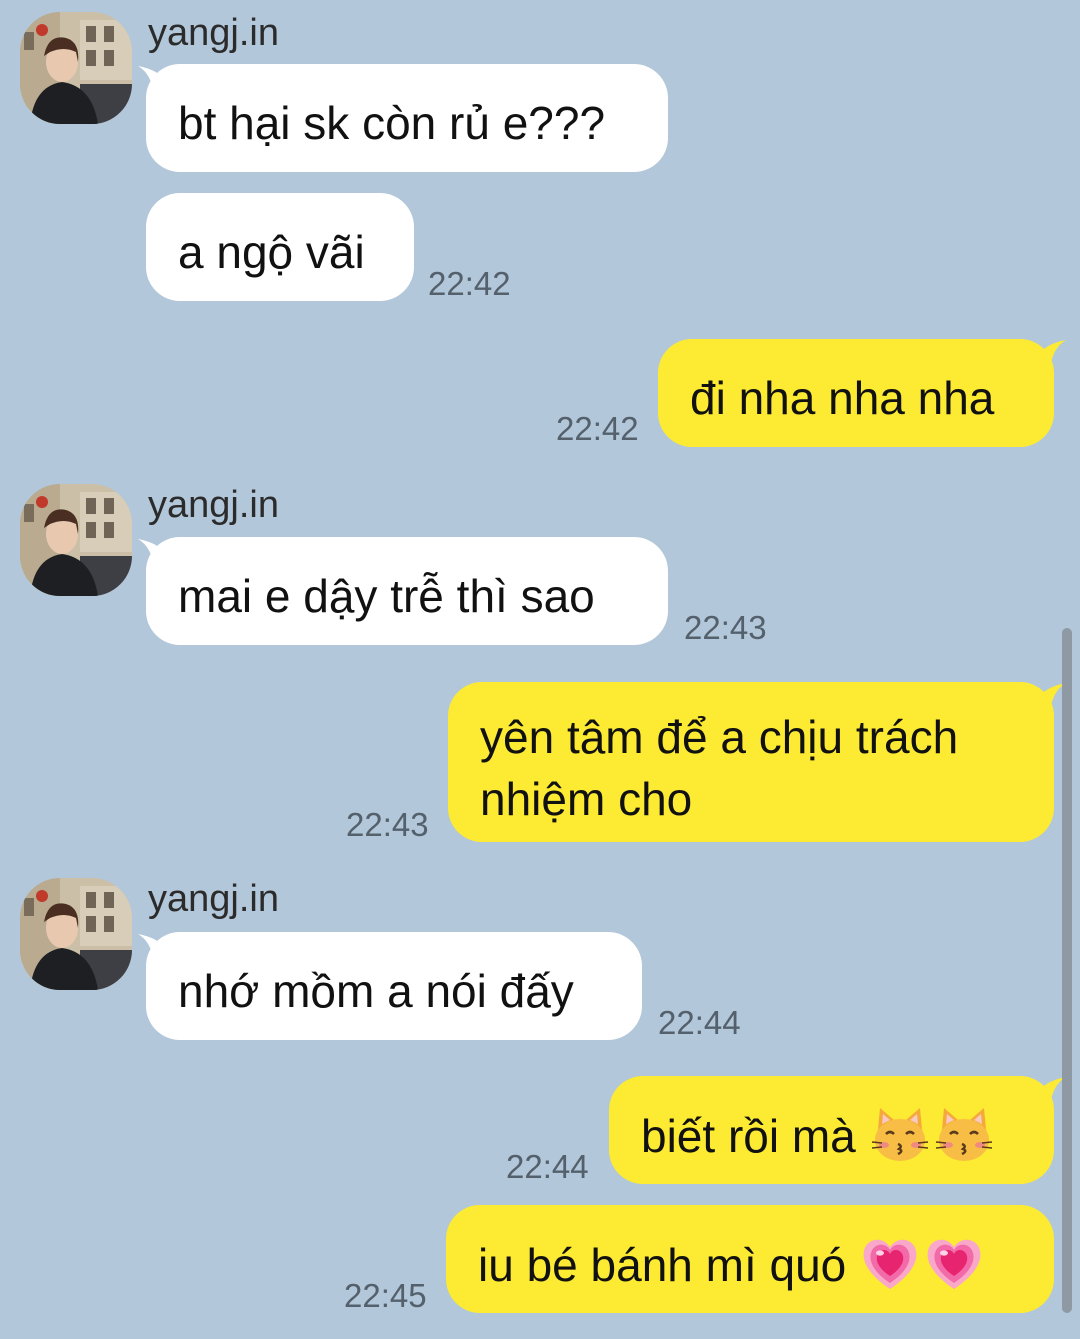 The width and height of the screenshot is (1080, 1339). What do you see at coordinates (271, 252) in the screenshot?
I see `message-text: a ngộ vãi` at bounding box center [271, 252].